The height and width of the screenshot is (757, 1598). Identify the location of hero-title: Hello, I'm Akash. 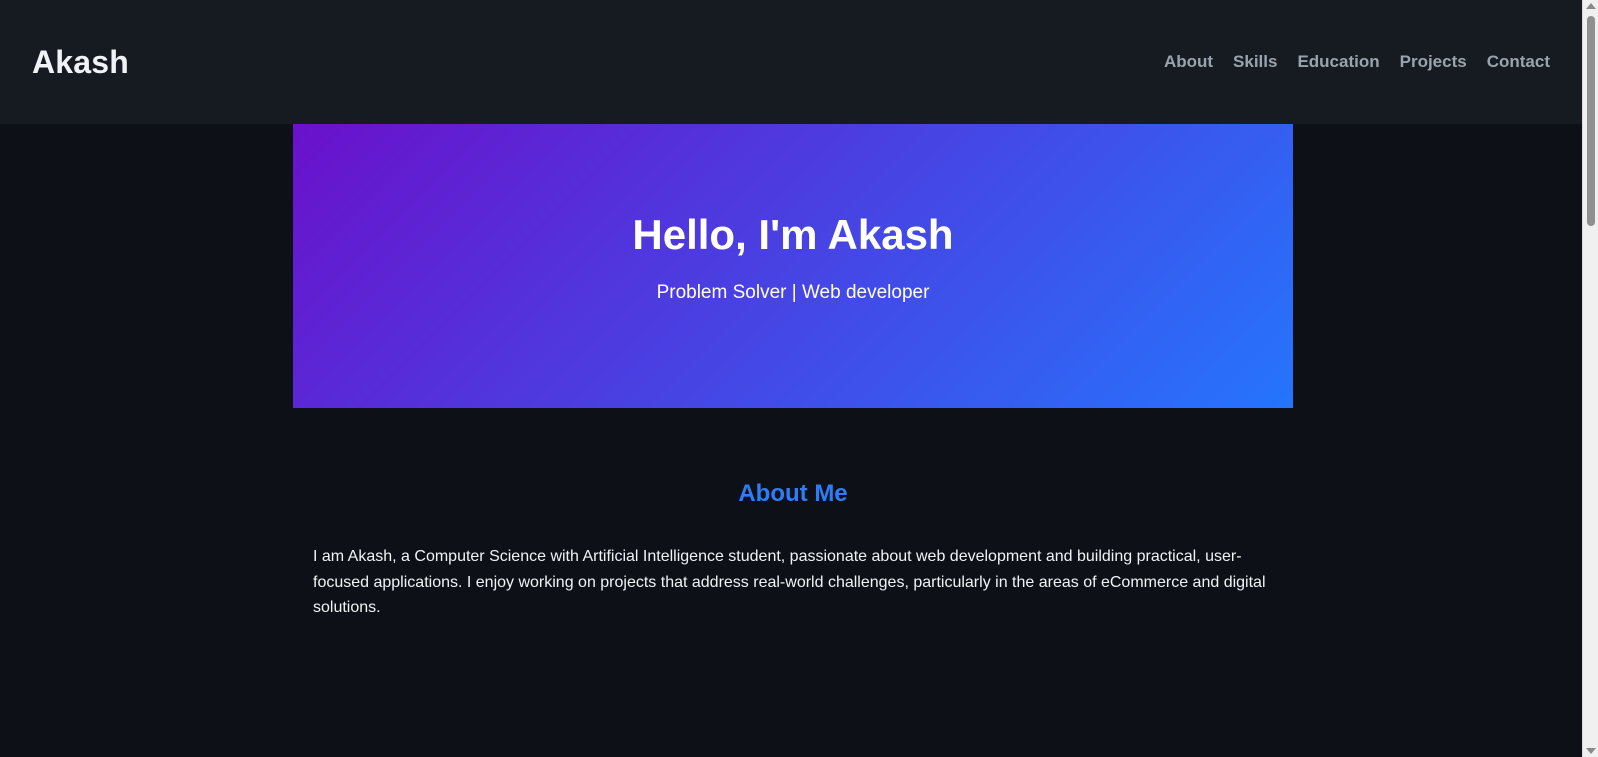
(793, 234).